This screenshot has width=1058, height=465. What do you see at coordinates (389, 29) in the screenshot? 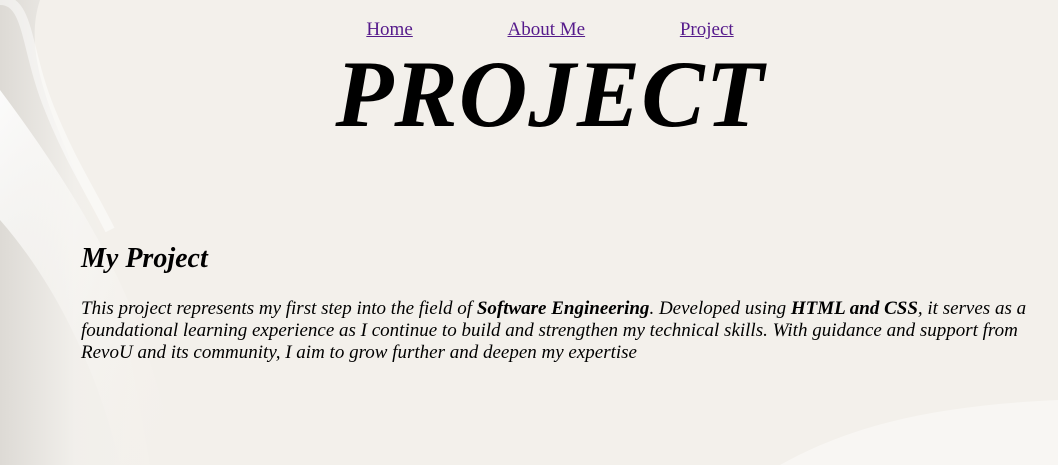
I see `nav-link-home: Home` at bounding box center [389, 29].